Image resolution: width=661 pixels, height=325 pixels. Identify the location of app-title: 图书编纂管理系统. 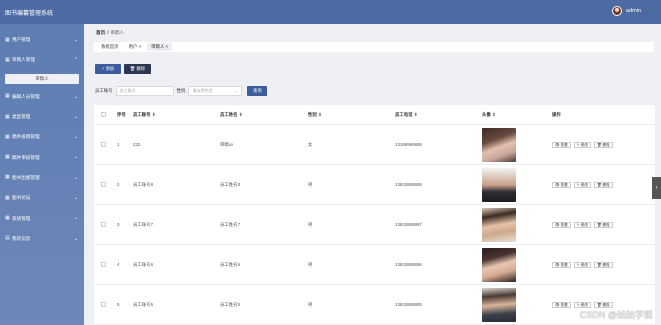
(29, 14).